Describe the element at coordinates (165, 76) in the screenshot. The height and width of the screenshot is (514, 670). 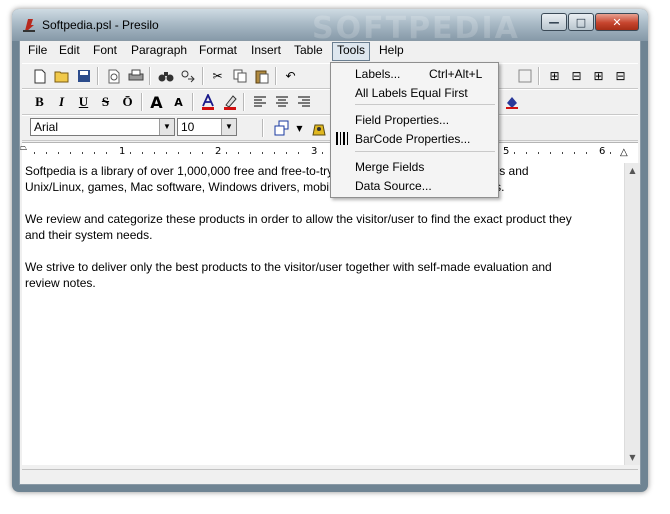
I see `find-icon` at that location.